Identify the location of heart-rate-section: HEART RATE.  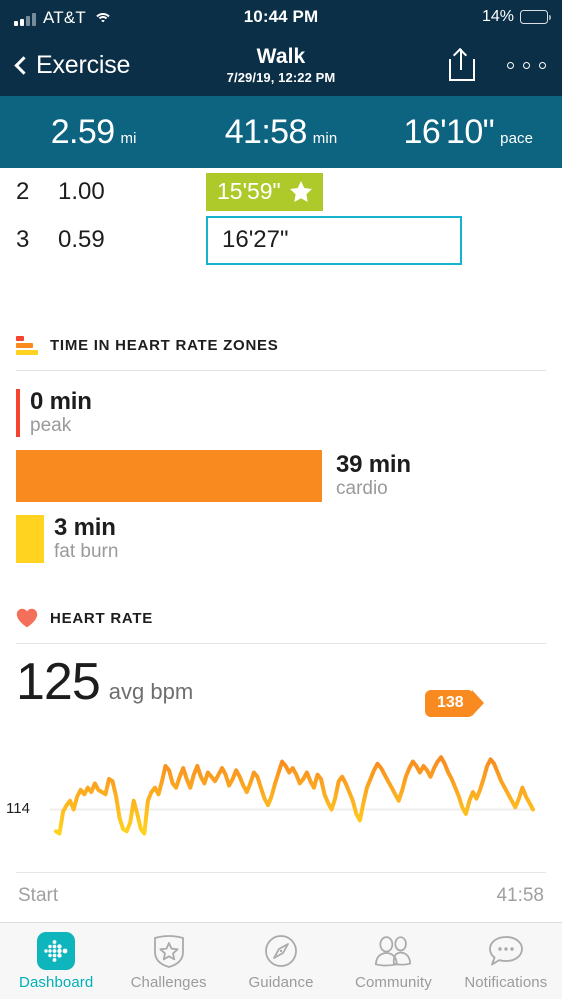
(281, 623).